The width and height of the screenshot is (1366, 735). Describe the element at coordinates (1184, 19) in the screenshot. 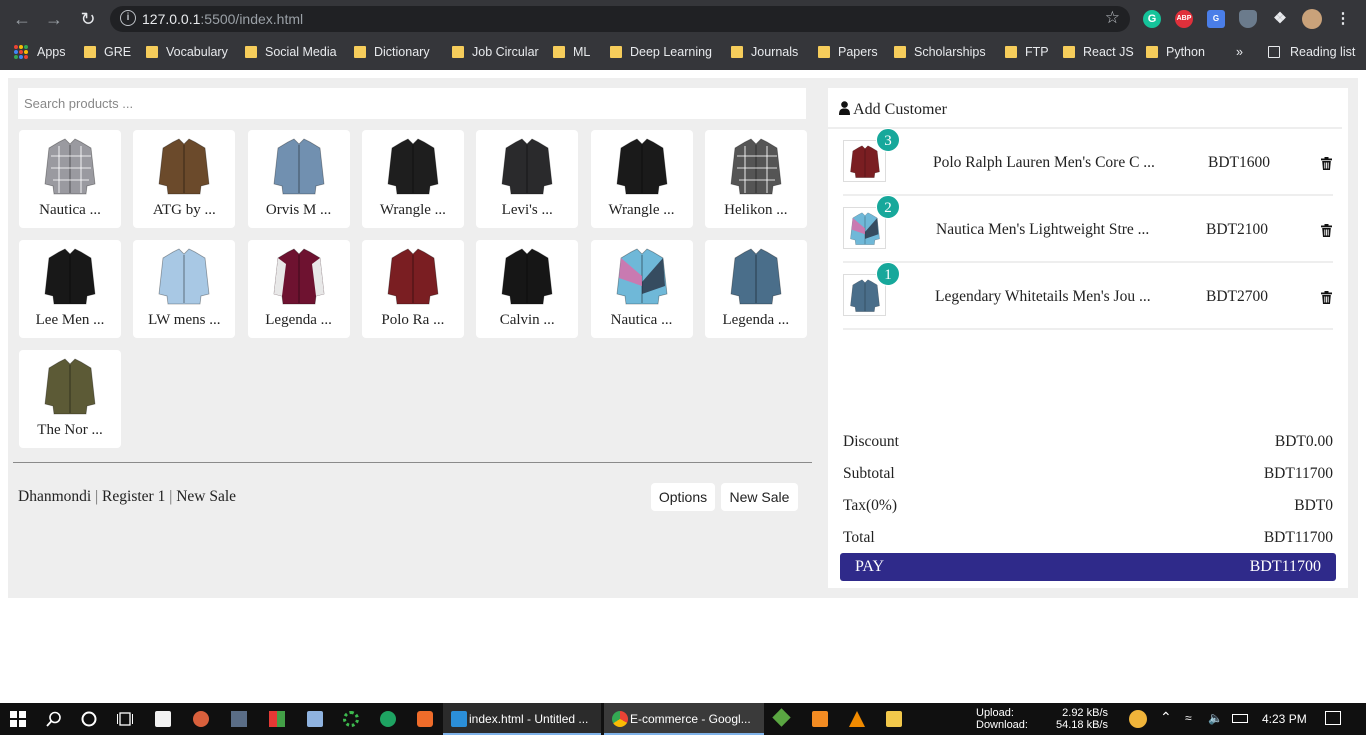

I see `adblock-icon: ABP` at that location.